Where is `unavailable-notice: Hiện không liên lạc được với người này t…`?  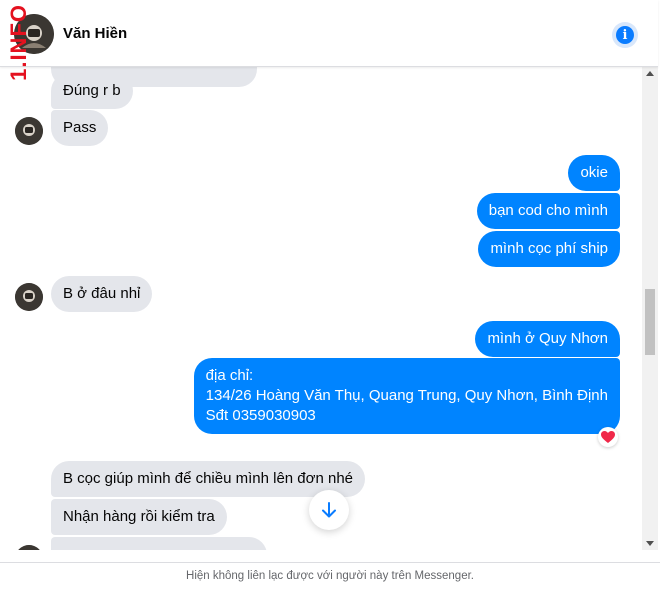 unavailable-notice: Hiện không liên lạc được với người này t… is located at coordinates (330, 576).